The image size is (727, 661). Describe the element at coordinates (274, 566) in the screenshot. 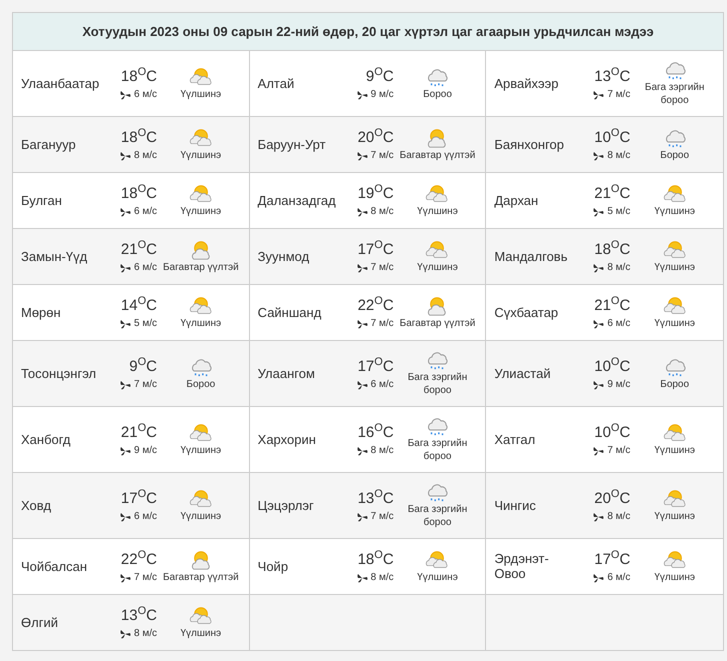

I see `city-name: Чойр` at that location.